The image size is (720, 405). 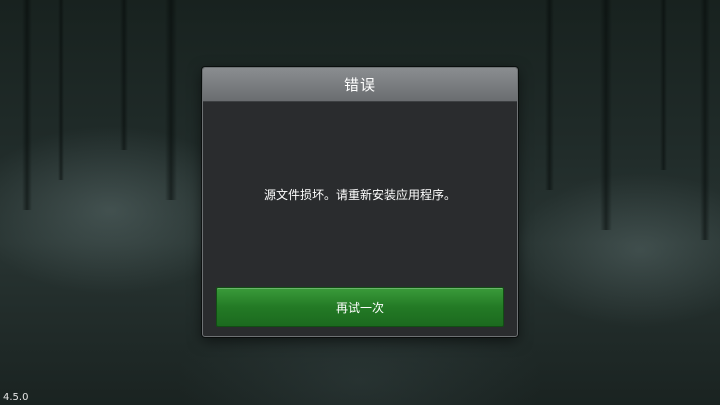 I want to click on error-message-text: 源文件损坏。请重新安装应用程序。, so click(x=359, y=194).